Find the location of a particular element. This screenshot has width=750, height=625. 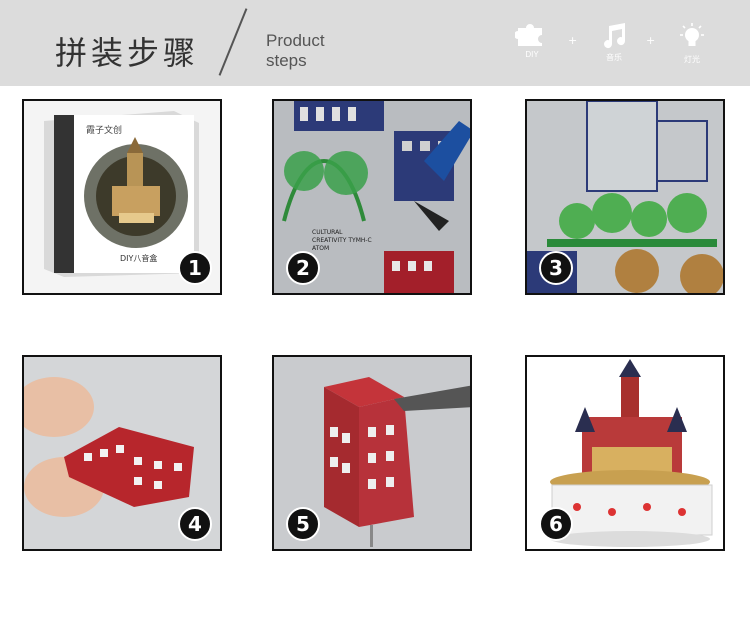

step-6-photo: 6 is located at coordinates (625, 453).